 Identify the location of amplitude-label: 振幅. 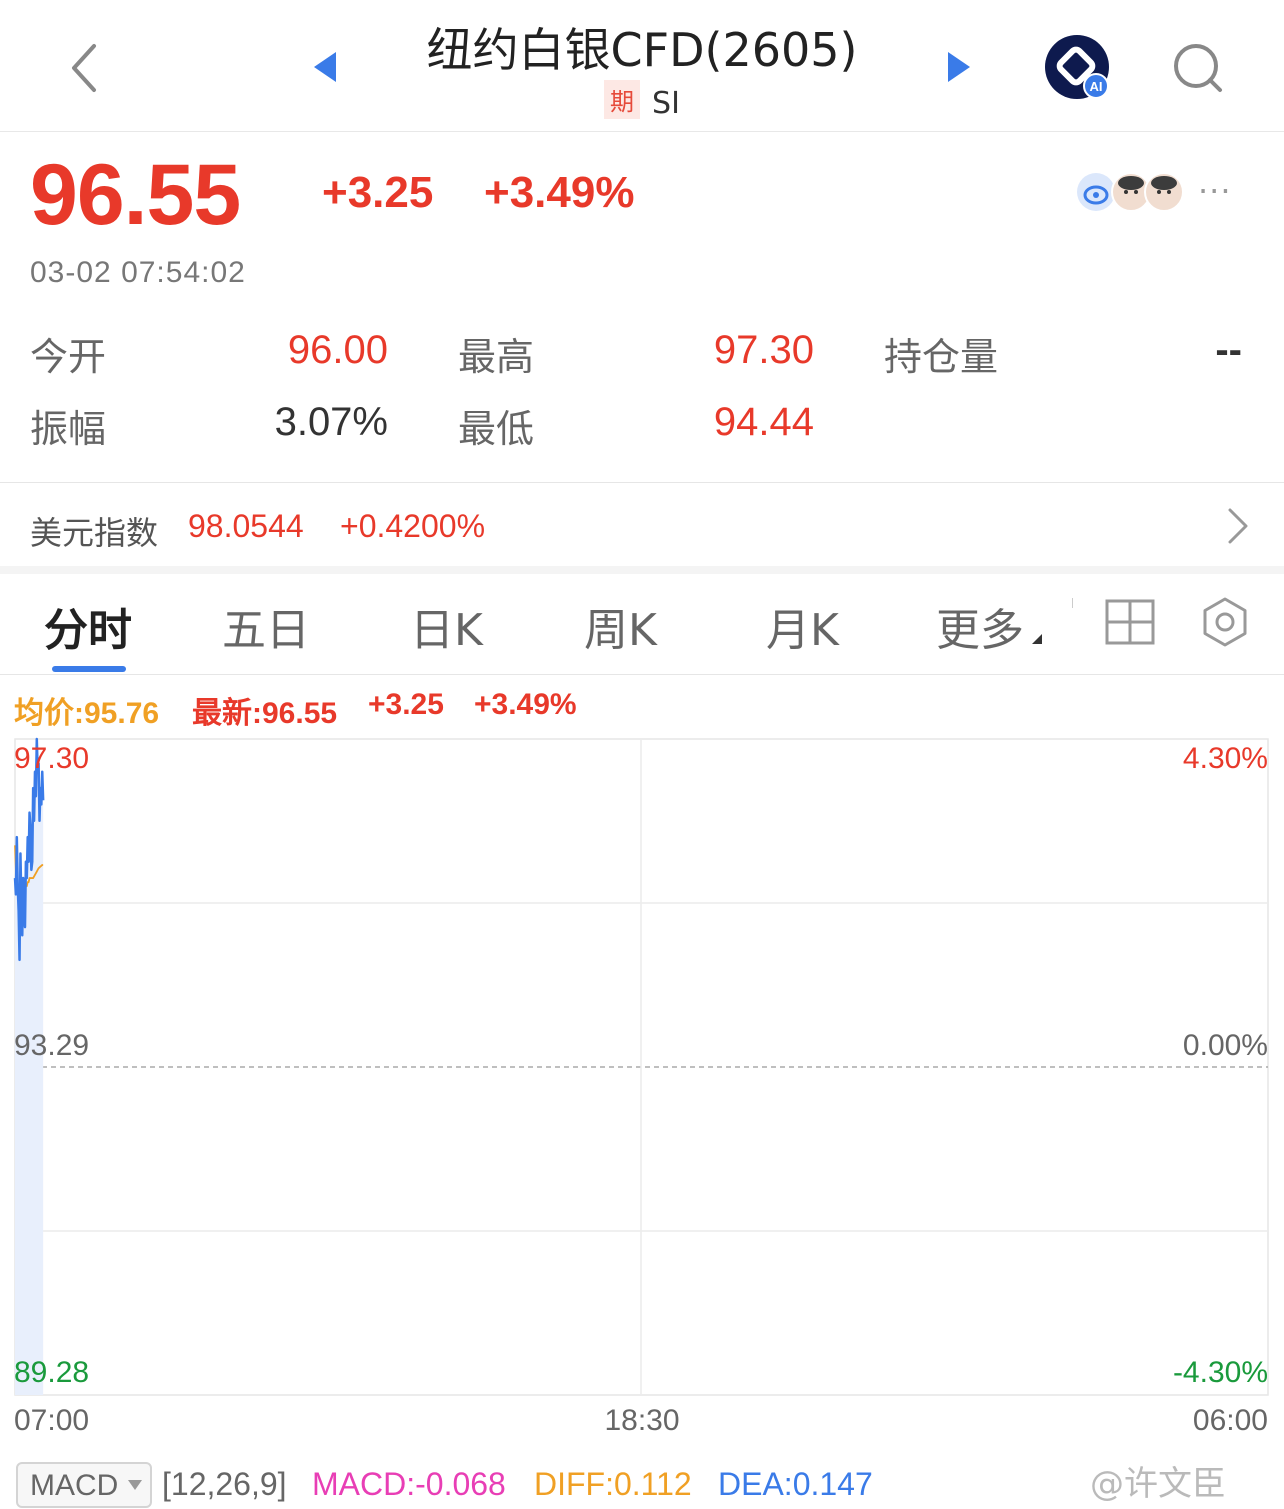
(68, 429).